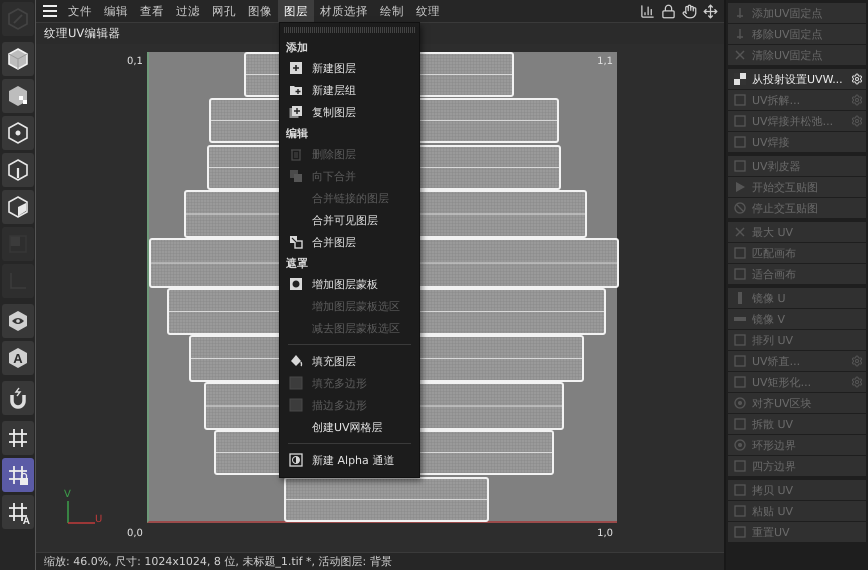 The image size is (868, 570). Describe the element at coordinates (689, 11) in the screenshot. I see `hand-icon` at that location.